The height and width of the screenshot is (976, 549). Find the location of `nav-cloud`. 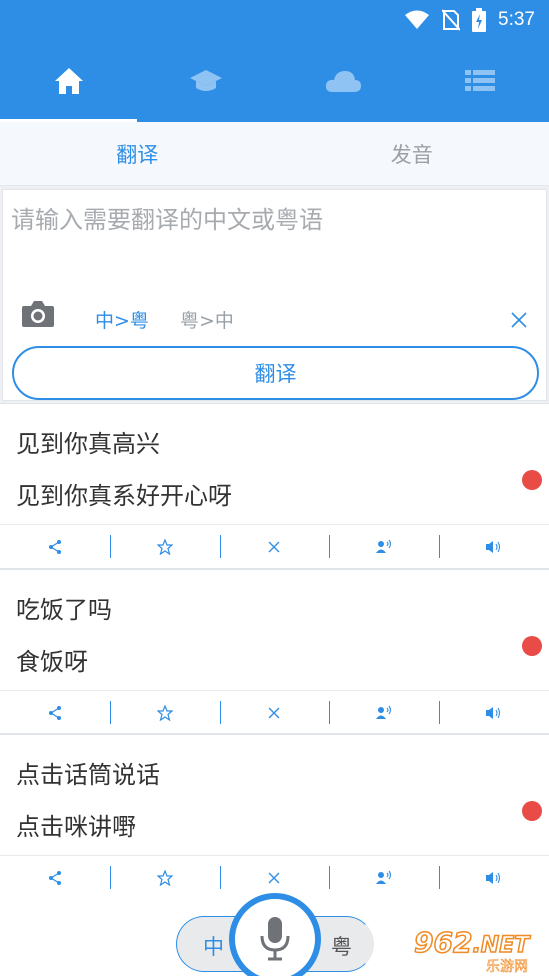

nav-cloud is located at coordinates (343, 81).